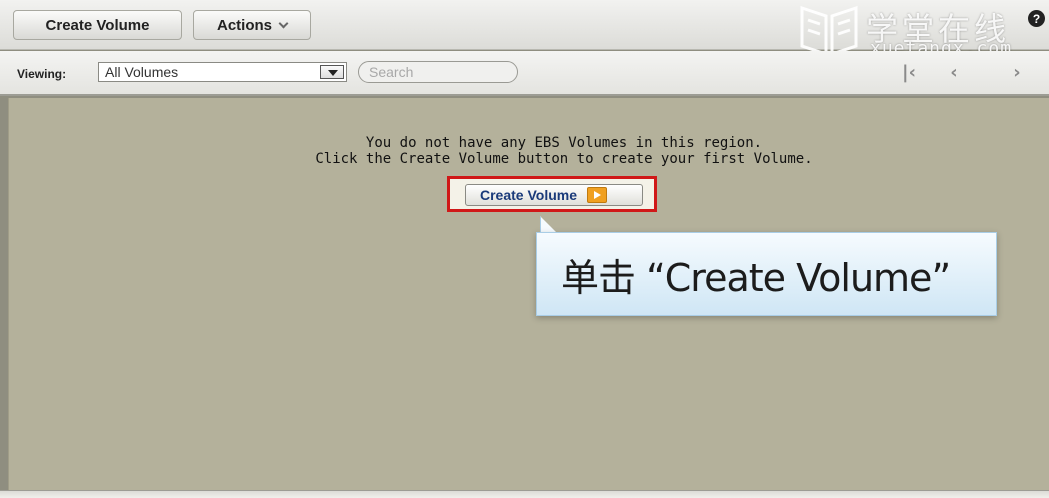  I want to click on highlight-frame: Create Volume, so click(552, 194).